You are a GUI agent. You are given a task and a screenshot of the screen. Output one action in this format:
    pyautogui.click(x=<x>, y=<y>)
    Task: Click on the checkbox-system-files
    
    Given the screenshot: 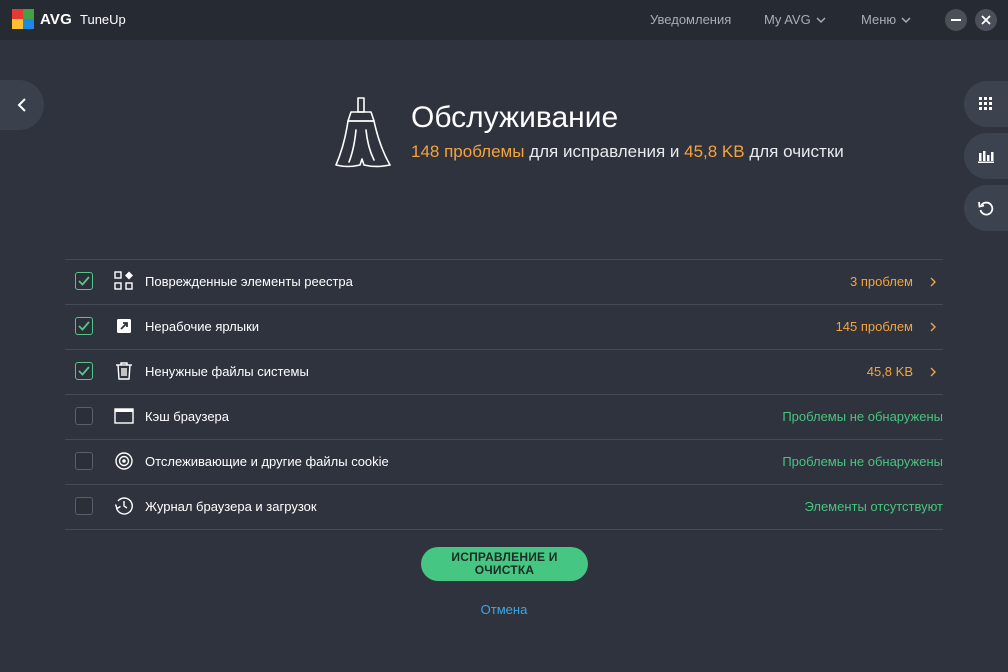 What is the action you would take?
    pyautogui.click(x=84, y=371)
    